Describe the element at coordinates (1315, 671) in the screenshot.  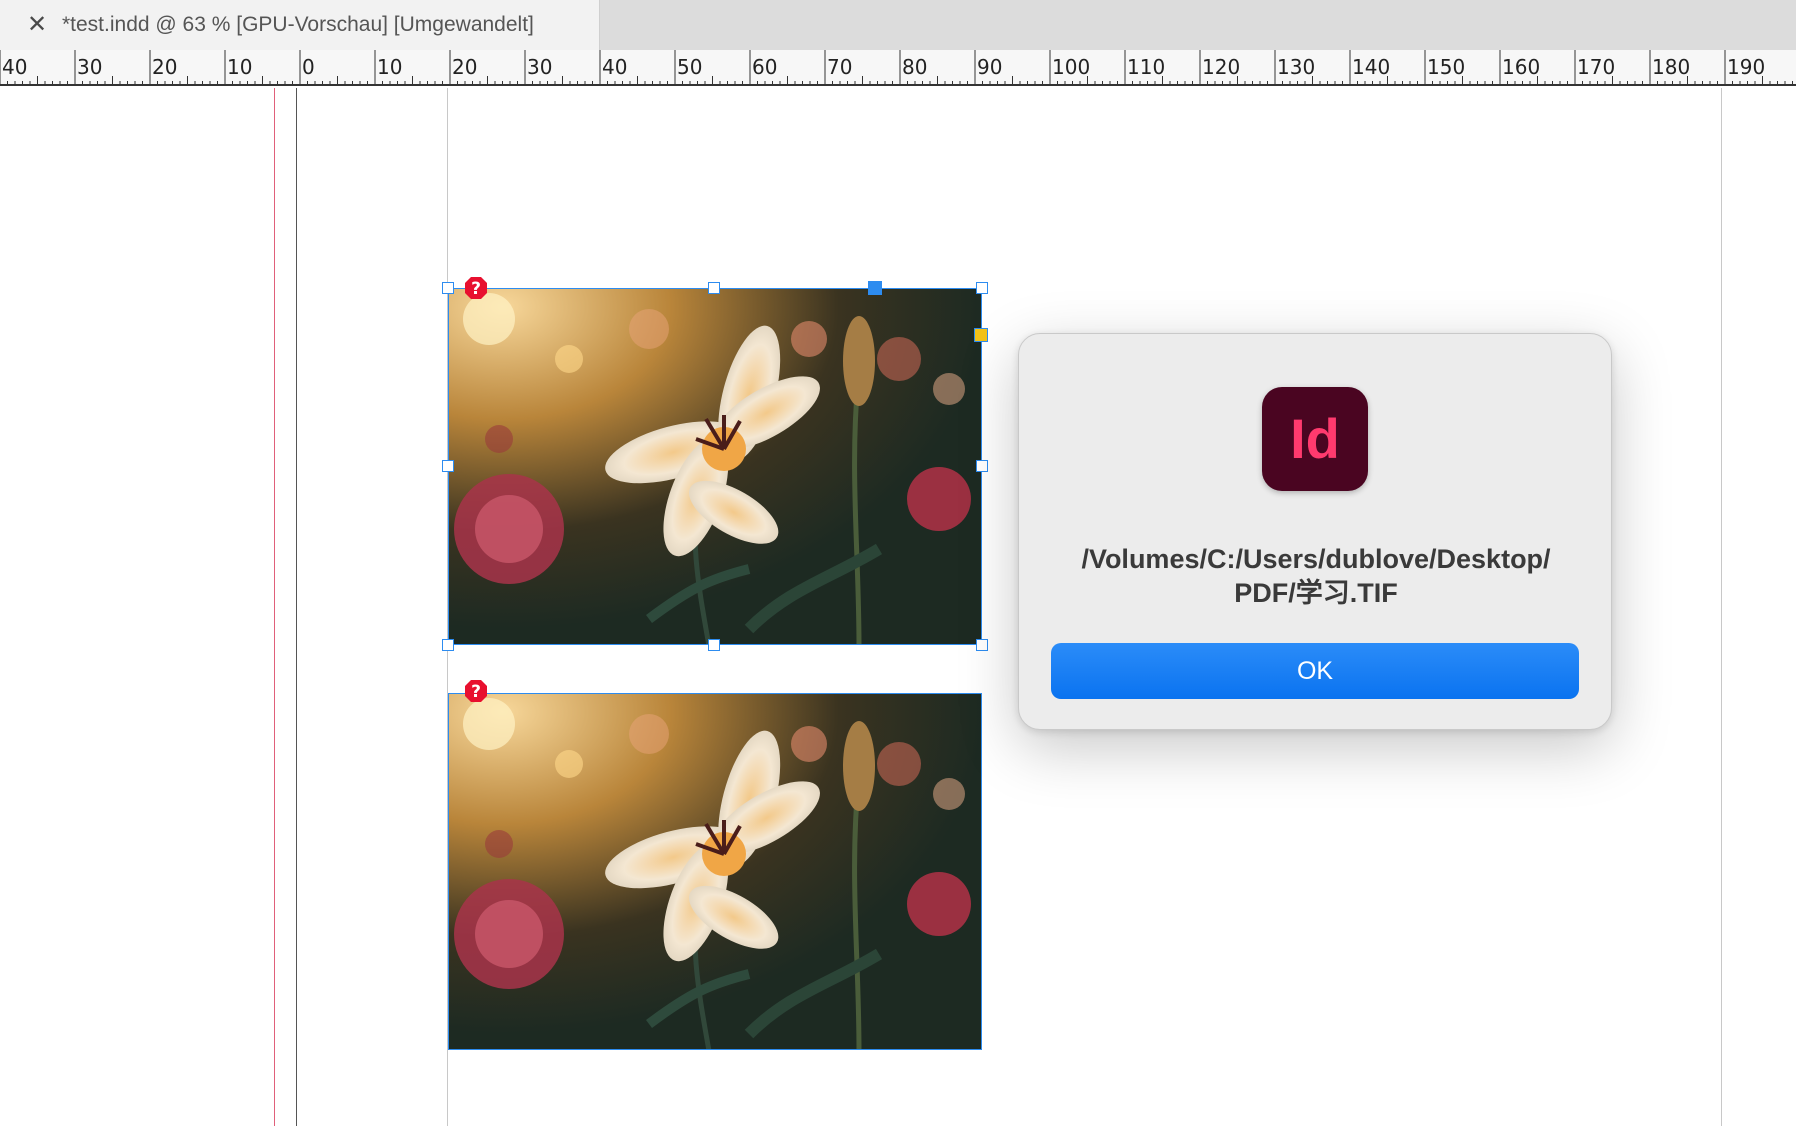
I see `ok-button: OK` at that location.